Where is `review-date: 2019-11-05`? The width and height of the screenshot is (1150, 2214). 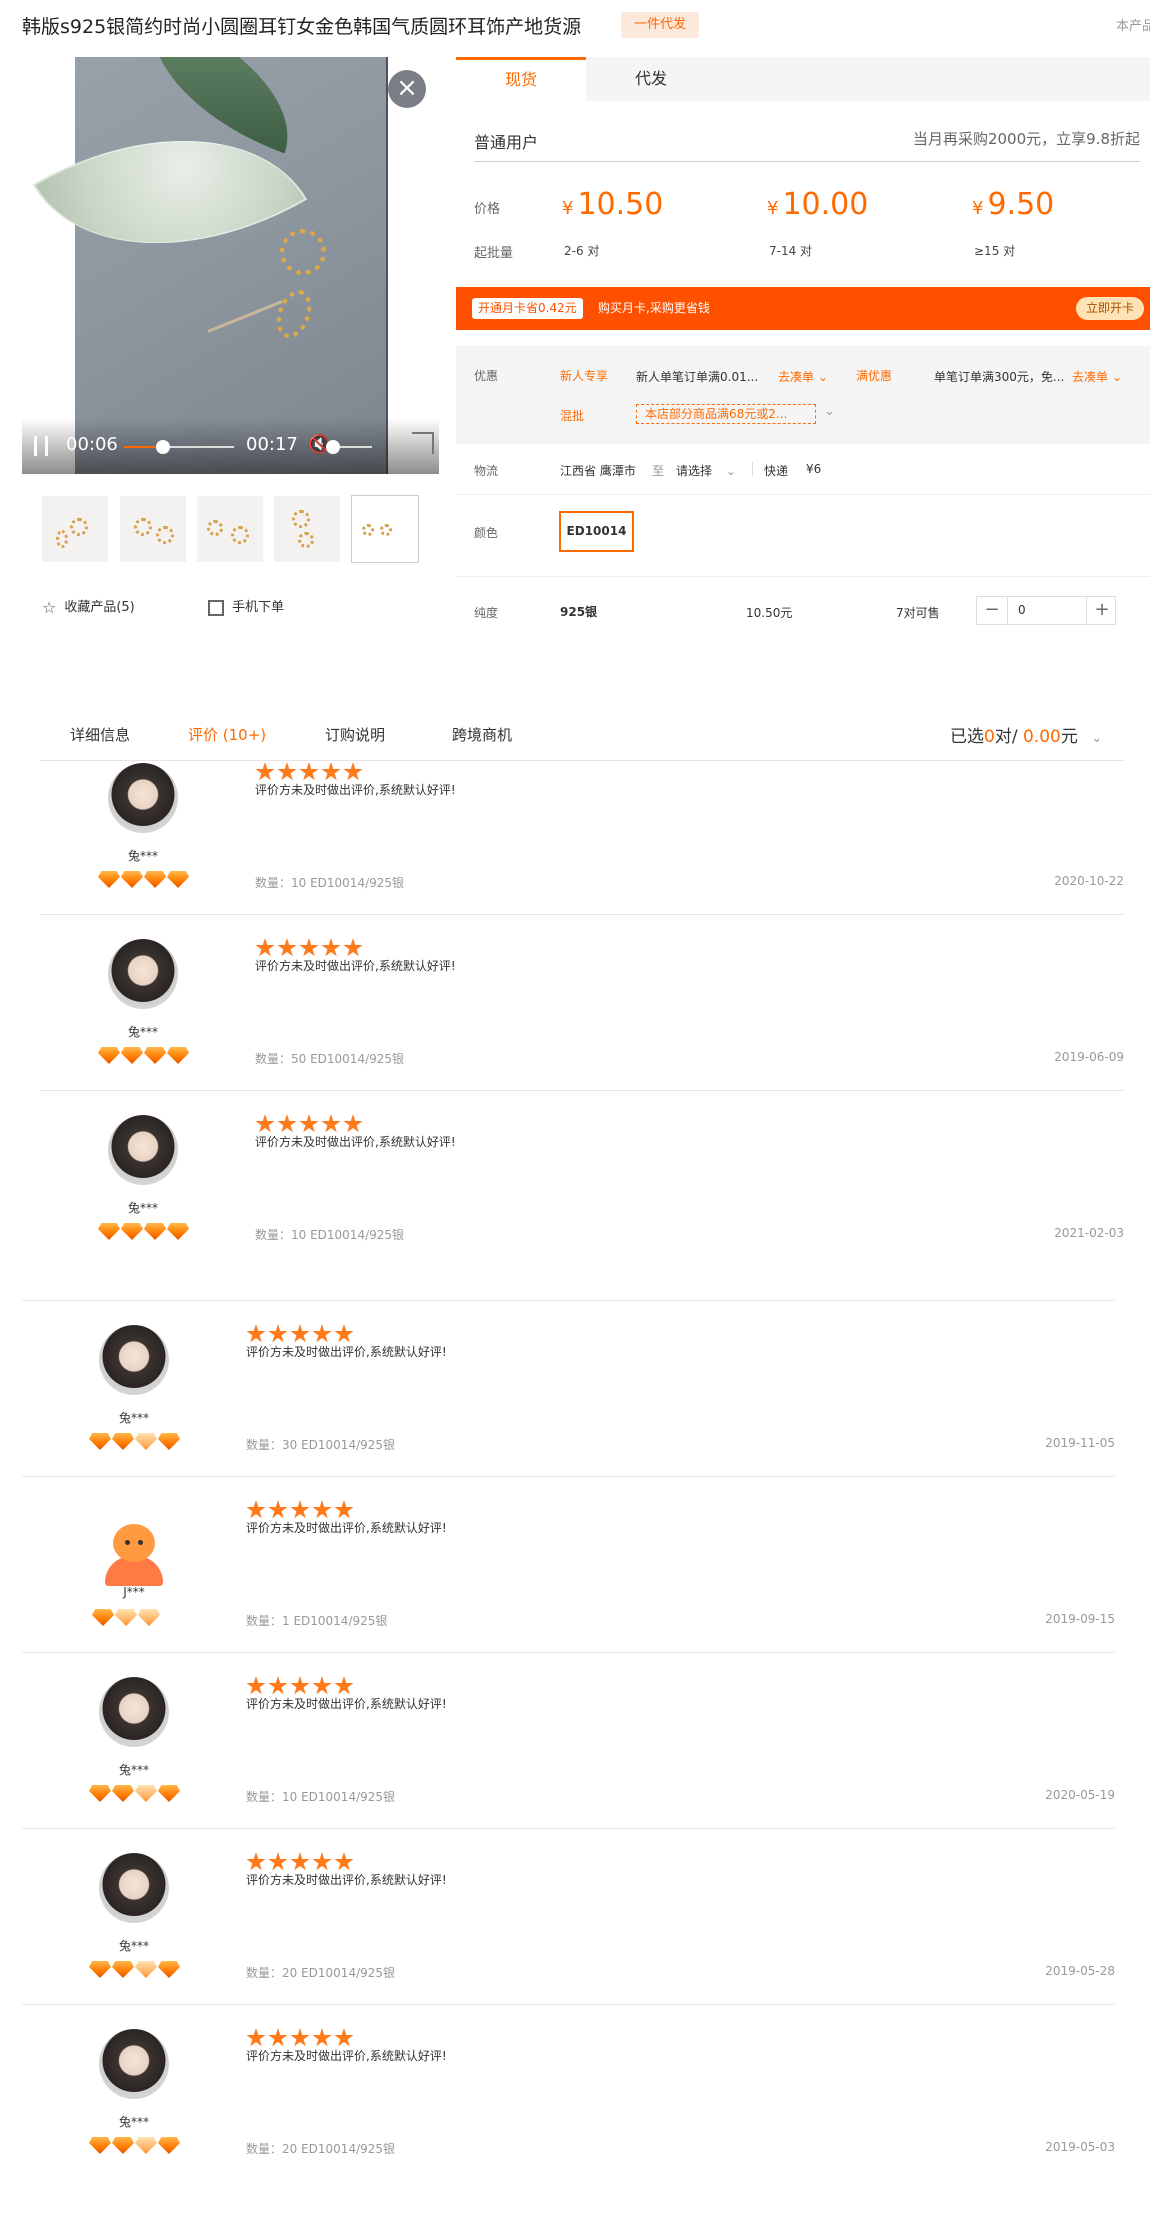 review-date: 2019-11-05 is located at coordinates (1080, 1443).